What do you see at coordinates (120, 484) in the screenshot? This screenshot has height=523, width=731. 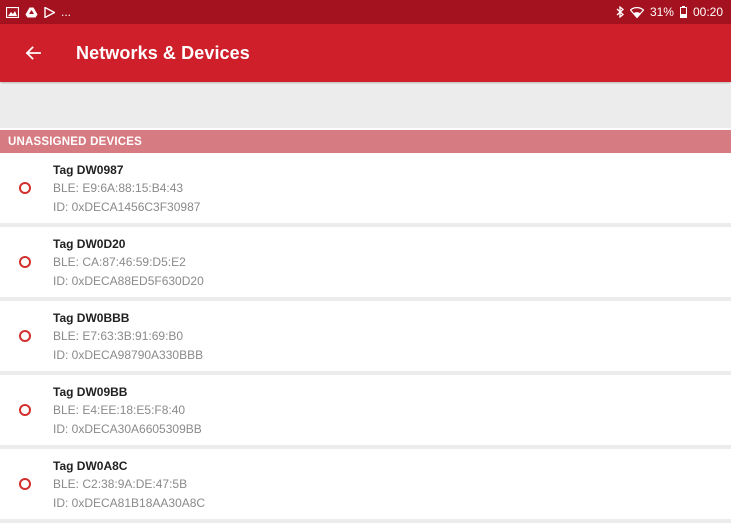 I see `device-ble-address: BLE: C2:38:9A:DE:47:5B` at bounding box center [120, 484].